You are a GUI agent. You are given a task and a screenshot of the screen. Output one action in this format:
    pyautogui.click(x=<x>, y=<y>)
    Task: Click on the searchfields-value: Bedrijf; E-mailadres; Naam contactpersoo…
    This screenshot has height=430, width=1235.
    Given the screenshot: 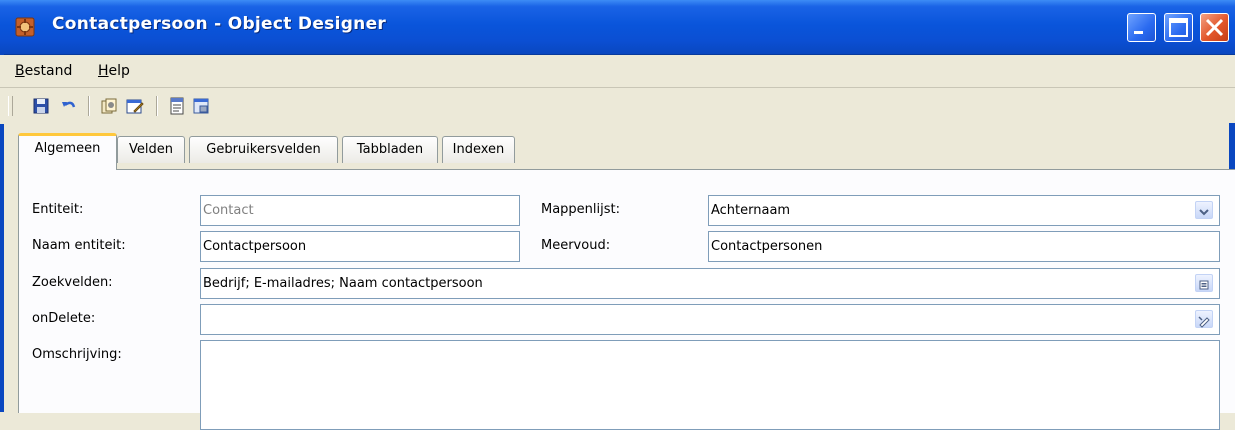 What is the action you would take?
    pyautogui.click(x=343, y=283)
    